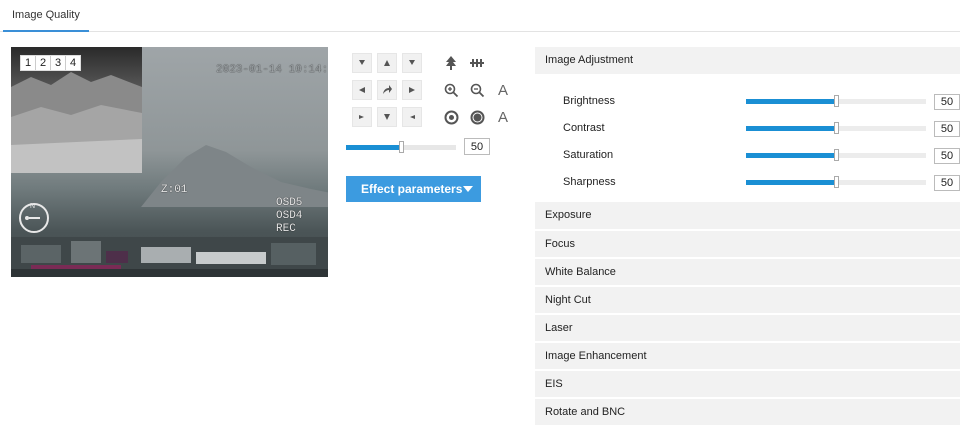  I want to click on zoom-in-icon, so click(451, 90).